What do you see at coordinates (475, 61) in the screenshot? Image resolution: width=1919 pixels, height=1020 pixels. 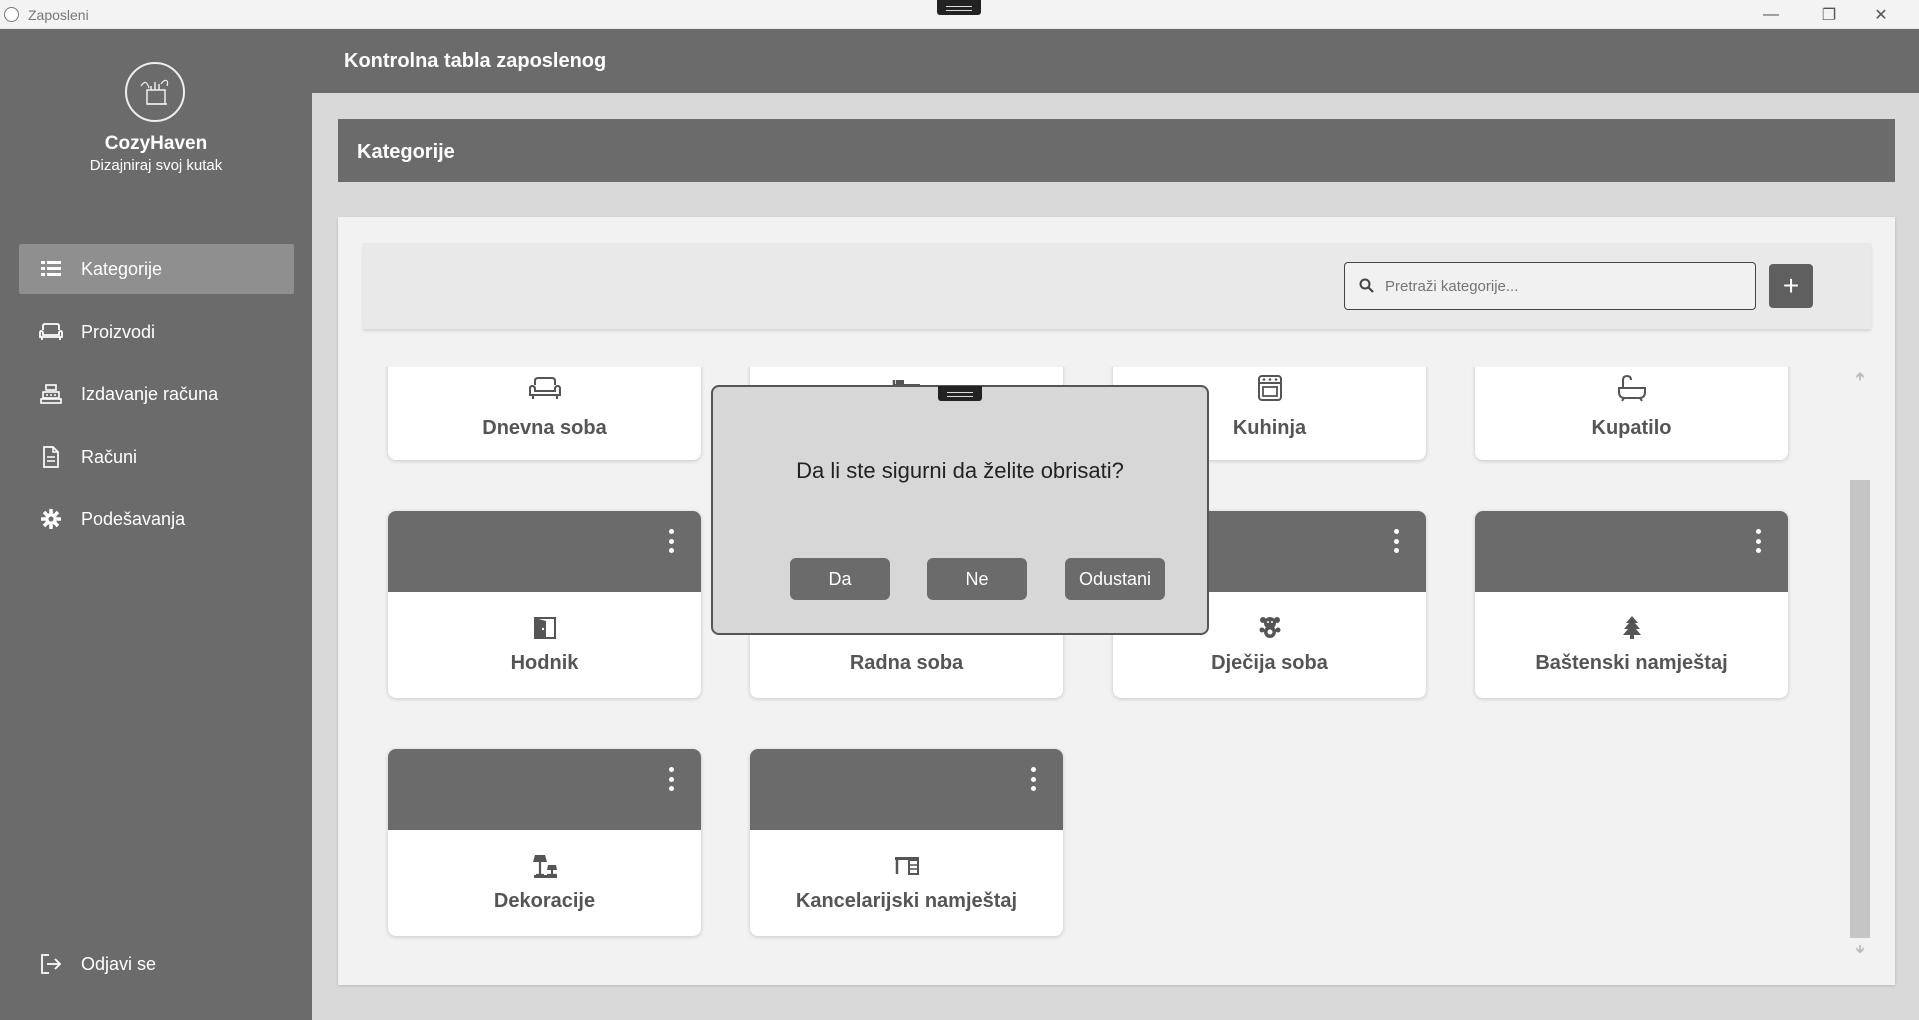 I see `page-title: Kontrolna tabla zaposlenog` at bounding box center [475, 61].